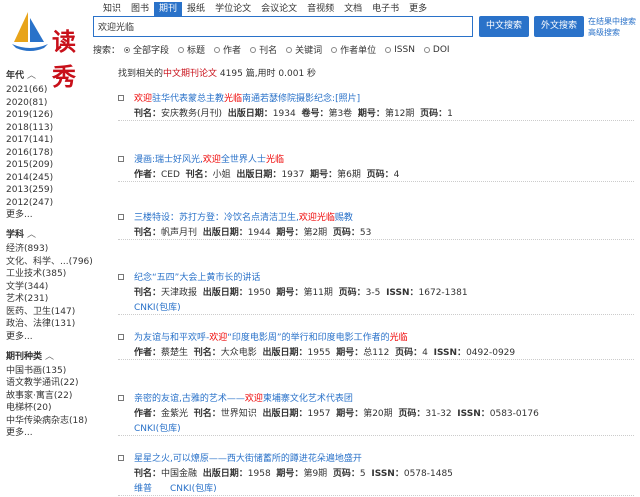  What do you see at coordinates (146, 49) in the screenshot?
I see `scope-option: 全部字段` at bounding box center [146, 49].